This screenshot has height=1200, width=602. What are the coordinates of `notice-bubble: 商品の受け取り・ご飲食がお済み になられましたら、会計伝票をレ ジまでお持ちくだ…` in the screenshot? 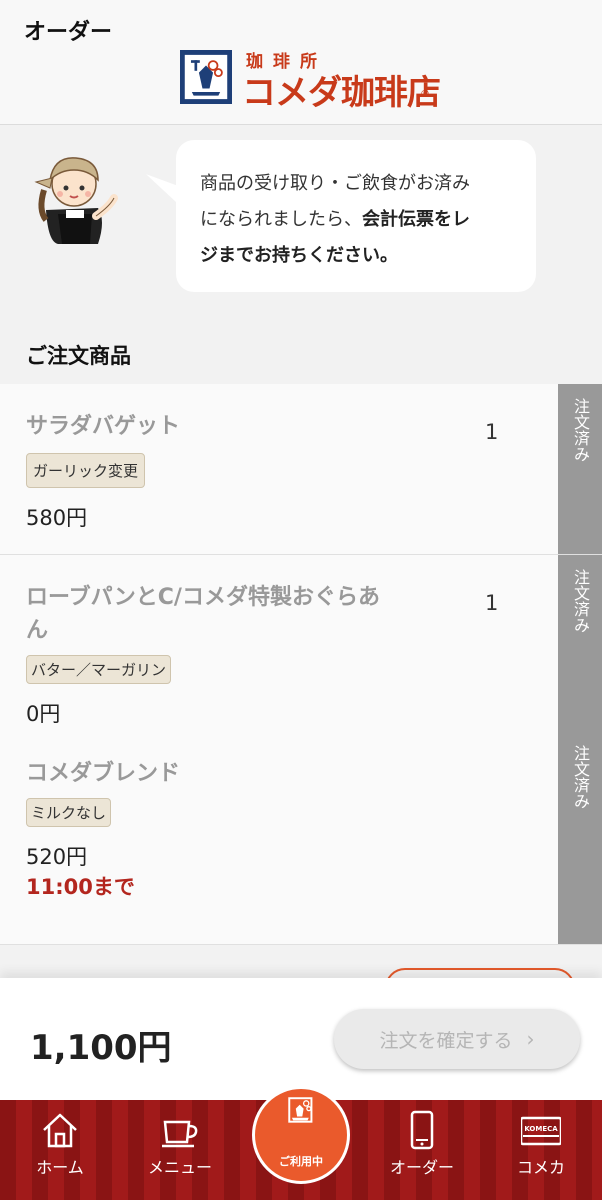 It's located at (356, 216).